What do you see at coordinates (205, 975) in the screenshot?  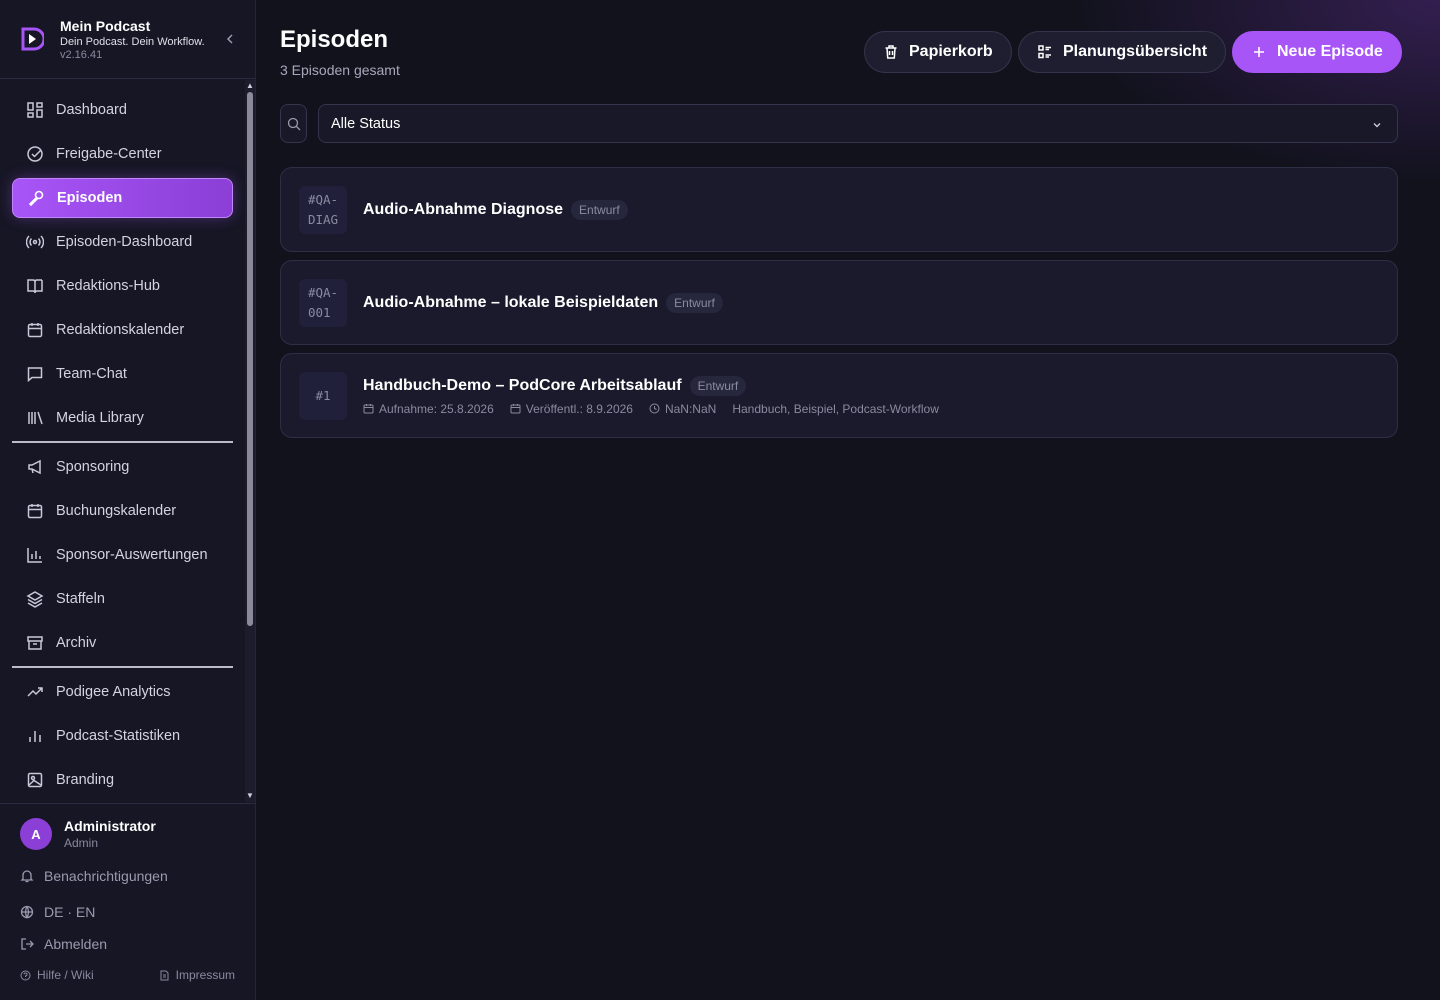 I see `imprint-label: Impressum` at bounding box center [205, 975].